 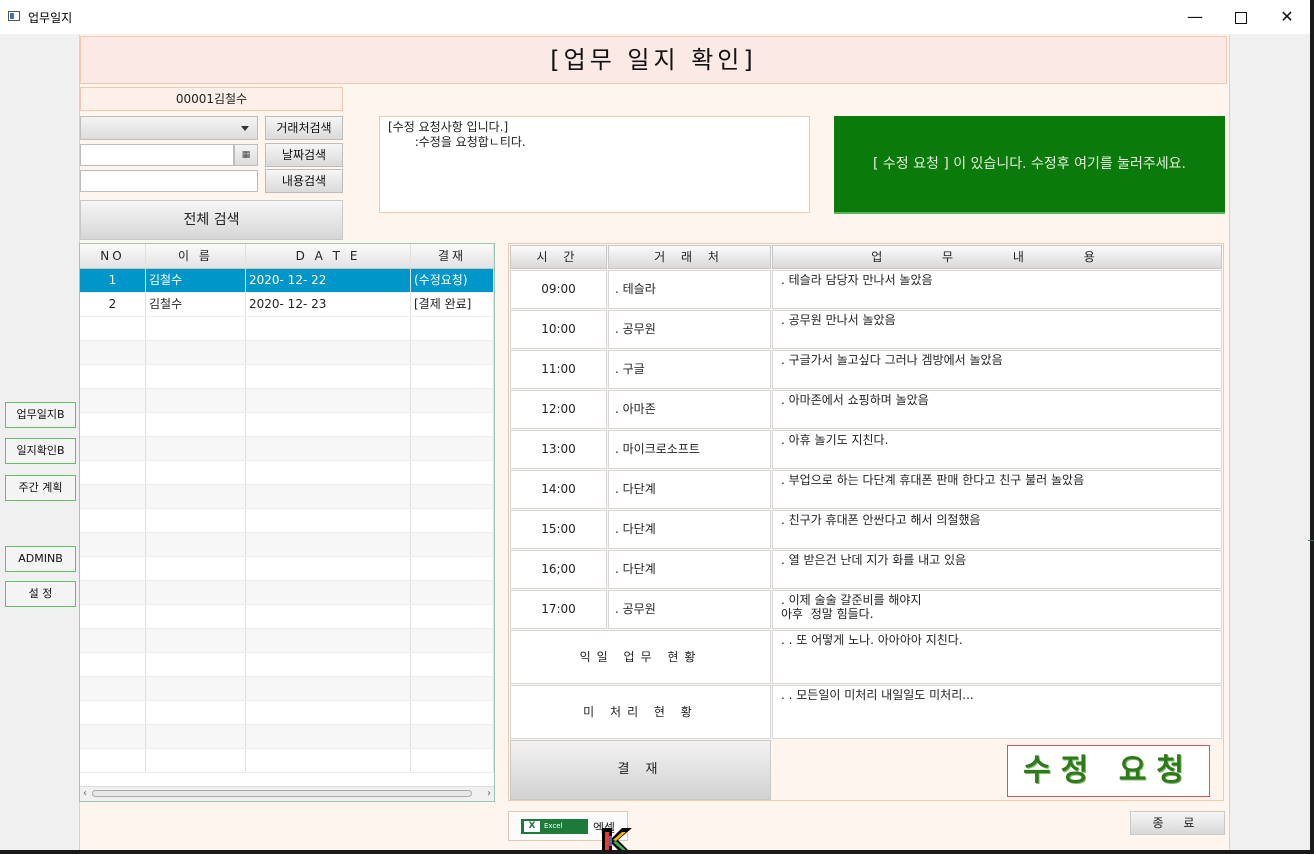 What do you see at coordinates (452, 280) in the screenshot?
I see `cell-status: (수정요청)` at bounding box center [452, 280].